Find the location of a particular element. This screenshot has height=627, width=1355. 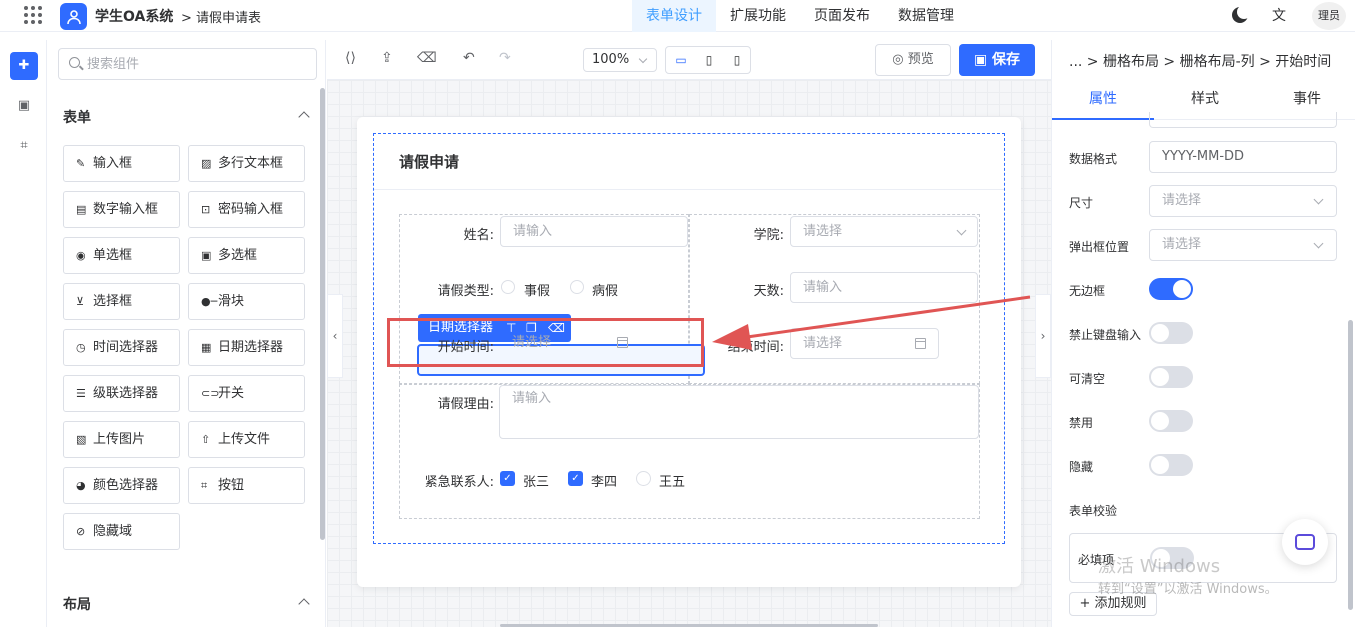

palette-icon: ◕ is located at coordinates (81, 485).